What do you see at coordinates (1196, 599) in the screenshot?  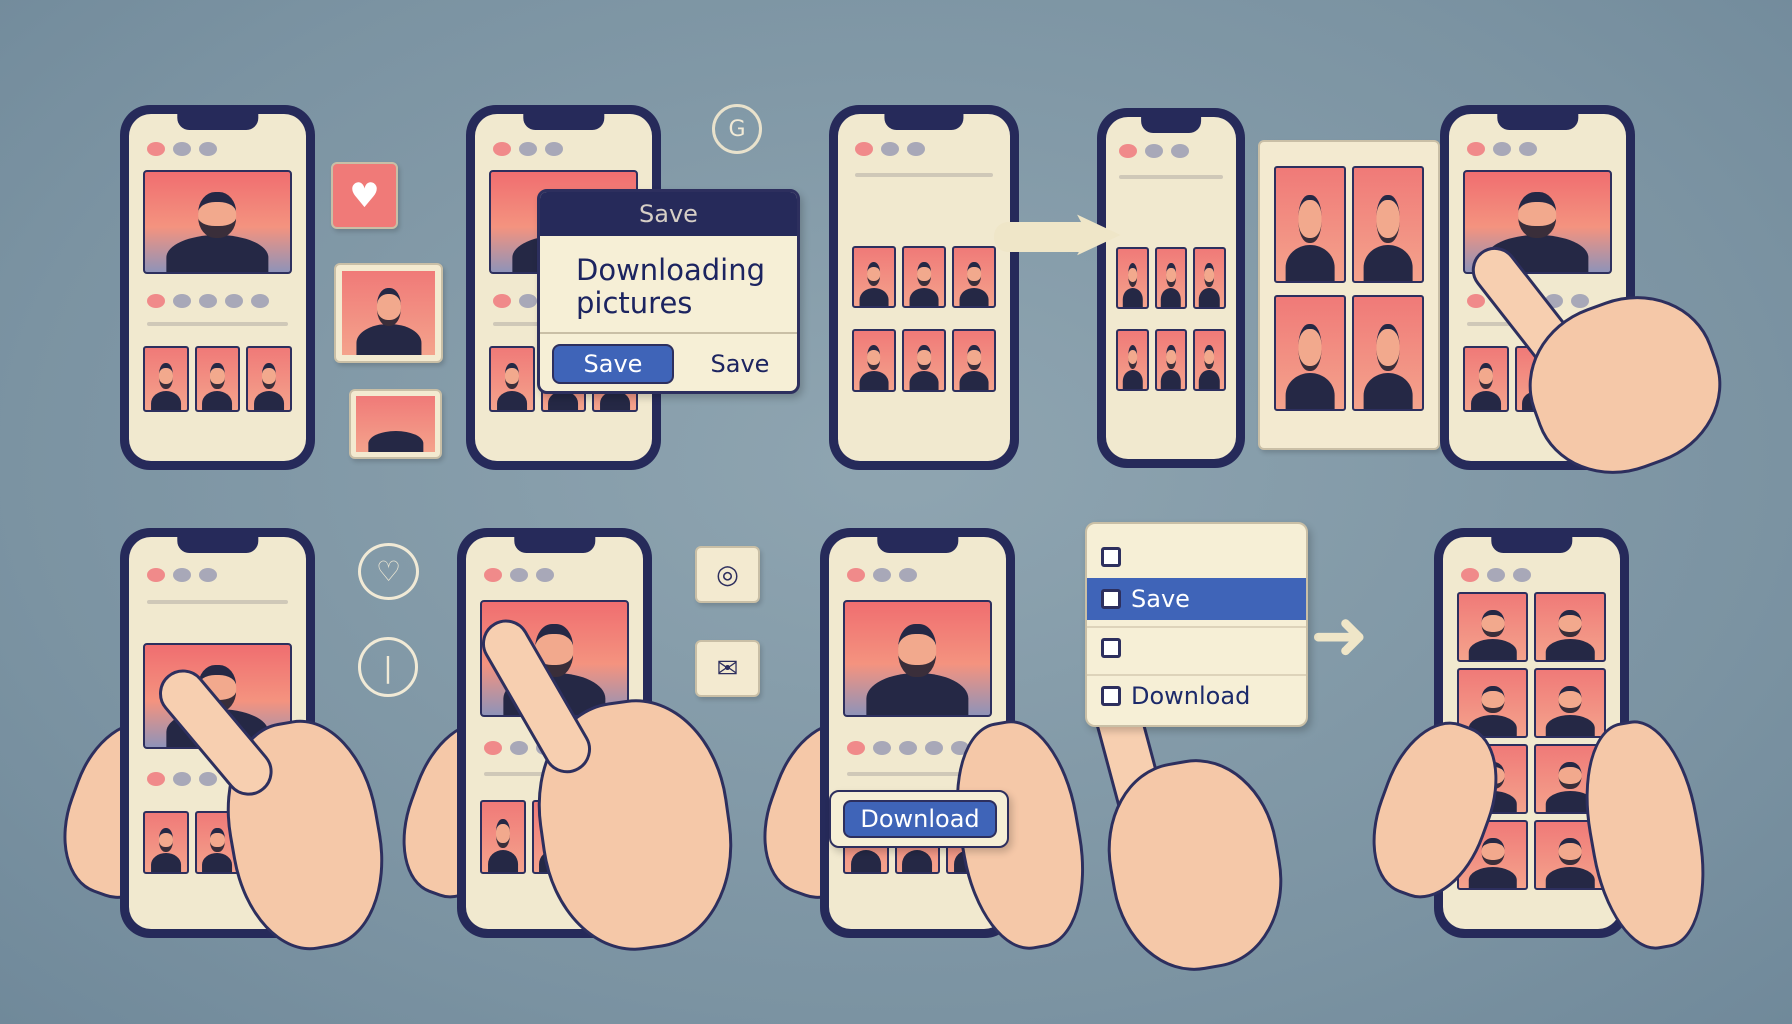 I see `menu-item-save: Save` at bounding box center [1196, 599].